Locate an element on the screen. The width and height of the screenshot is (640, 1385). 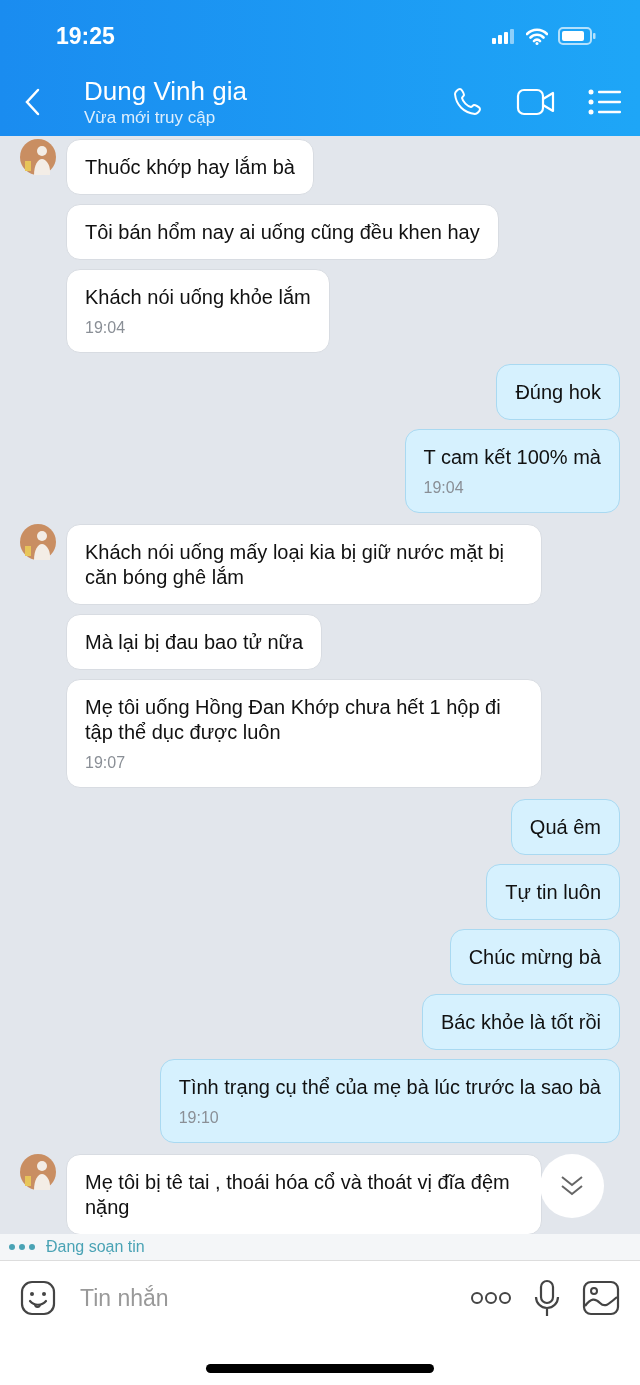
signal-icon is located at coordinates (504, 36).